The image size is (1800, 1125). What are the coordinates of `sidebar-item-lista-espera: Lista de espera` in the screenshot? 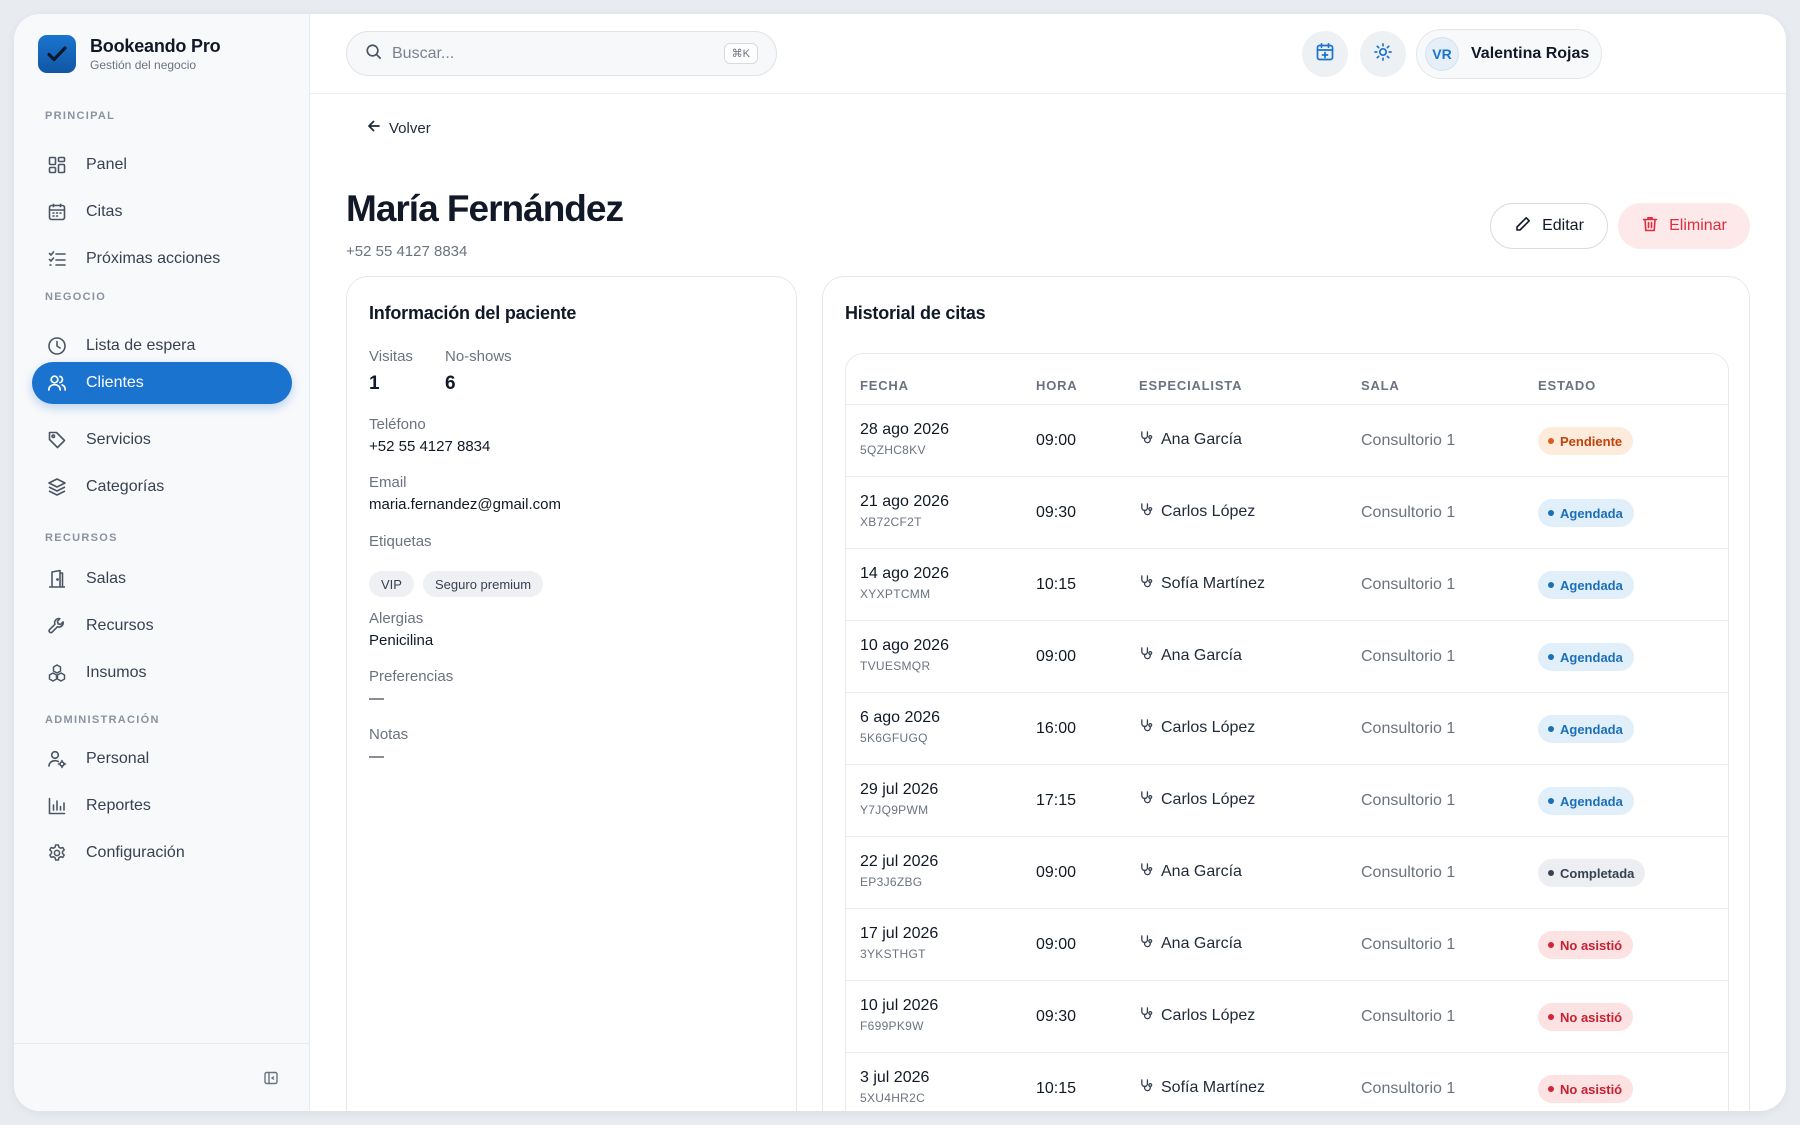 It's located at (162, 346).